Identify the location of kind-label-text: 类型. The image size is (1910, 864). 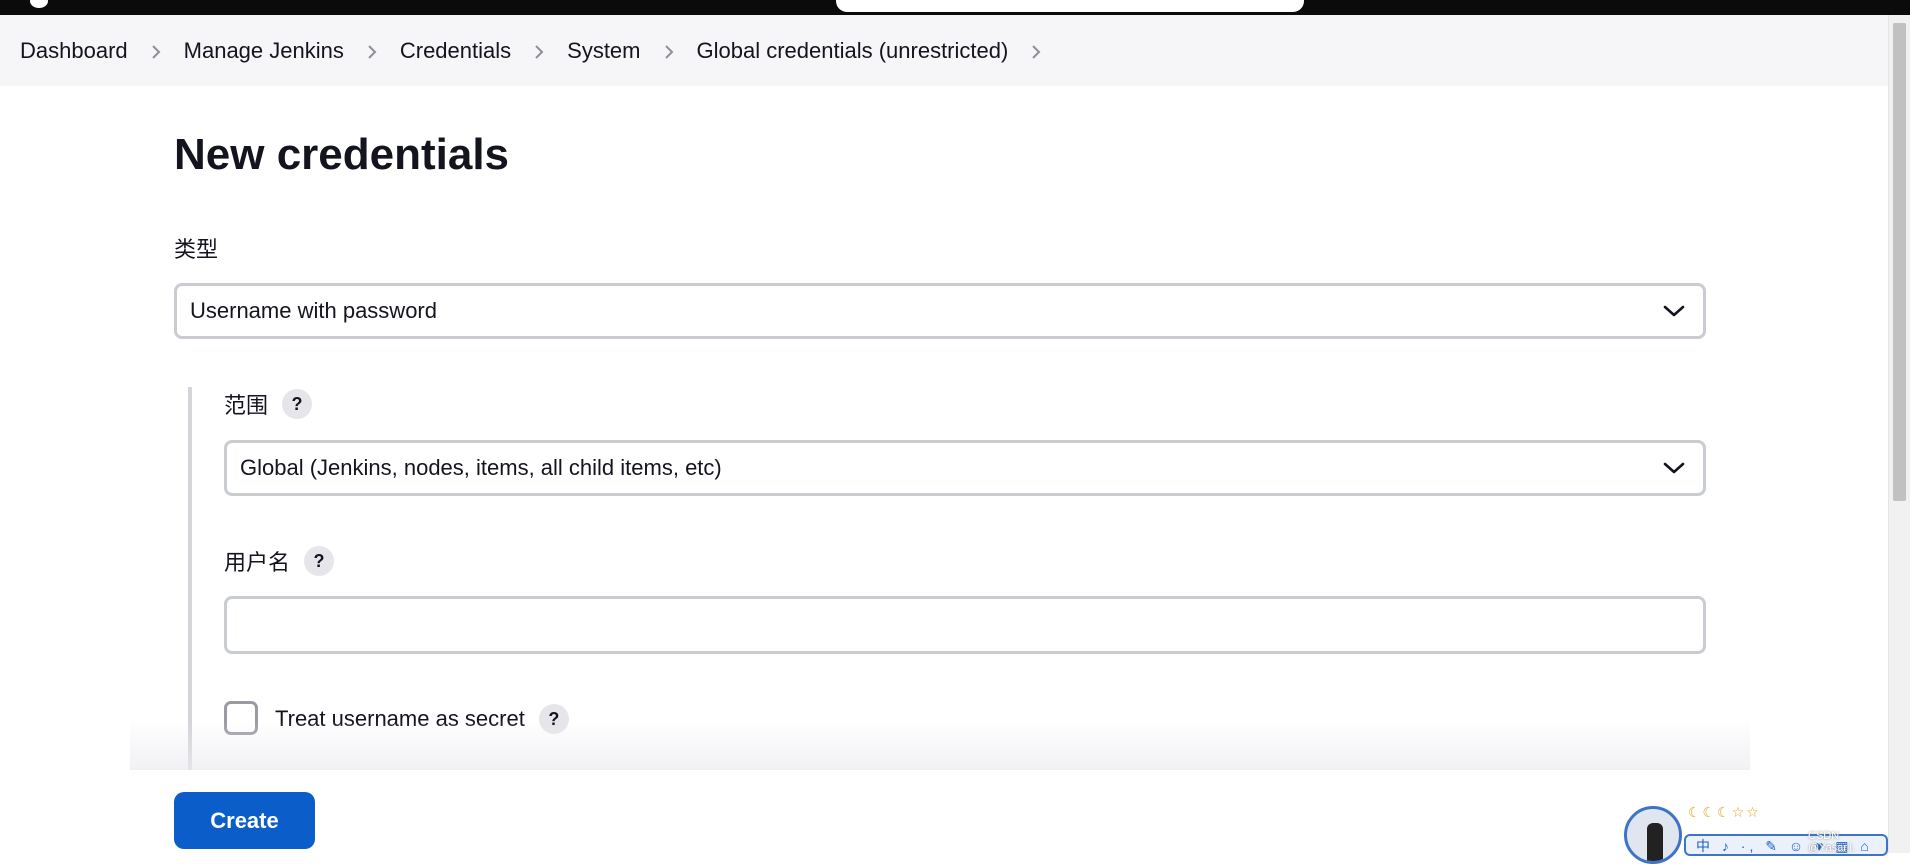
(196, 249).